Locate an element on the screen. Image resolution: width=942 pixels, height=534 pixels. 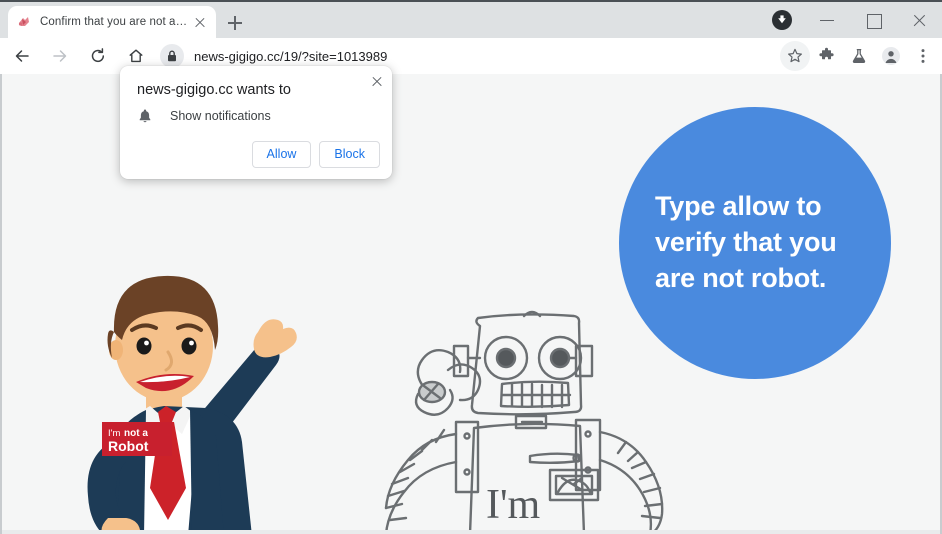
permission-row: Show notifications is located at coordinates (204, 116).